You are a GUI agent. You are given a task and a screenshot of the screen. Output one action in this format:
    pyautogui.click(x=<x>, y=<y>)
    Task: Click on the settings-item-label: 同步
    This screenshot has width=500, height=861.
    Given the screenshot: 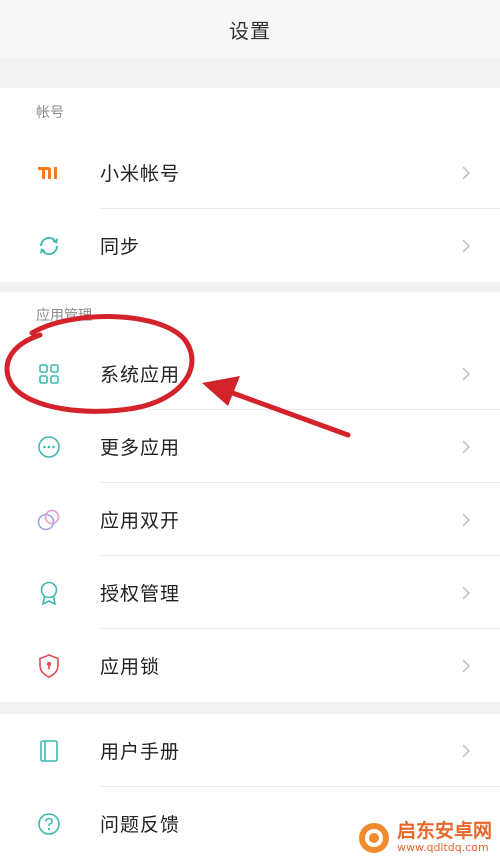 What is the action you would take?
    pyautogui.click(x=120, y=247)
    